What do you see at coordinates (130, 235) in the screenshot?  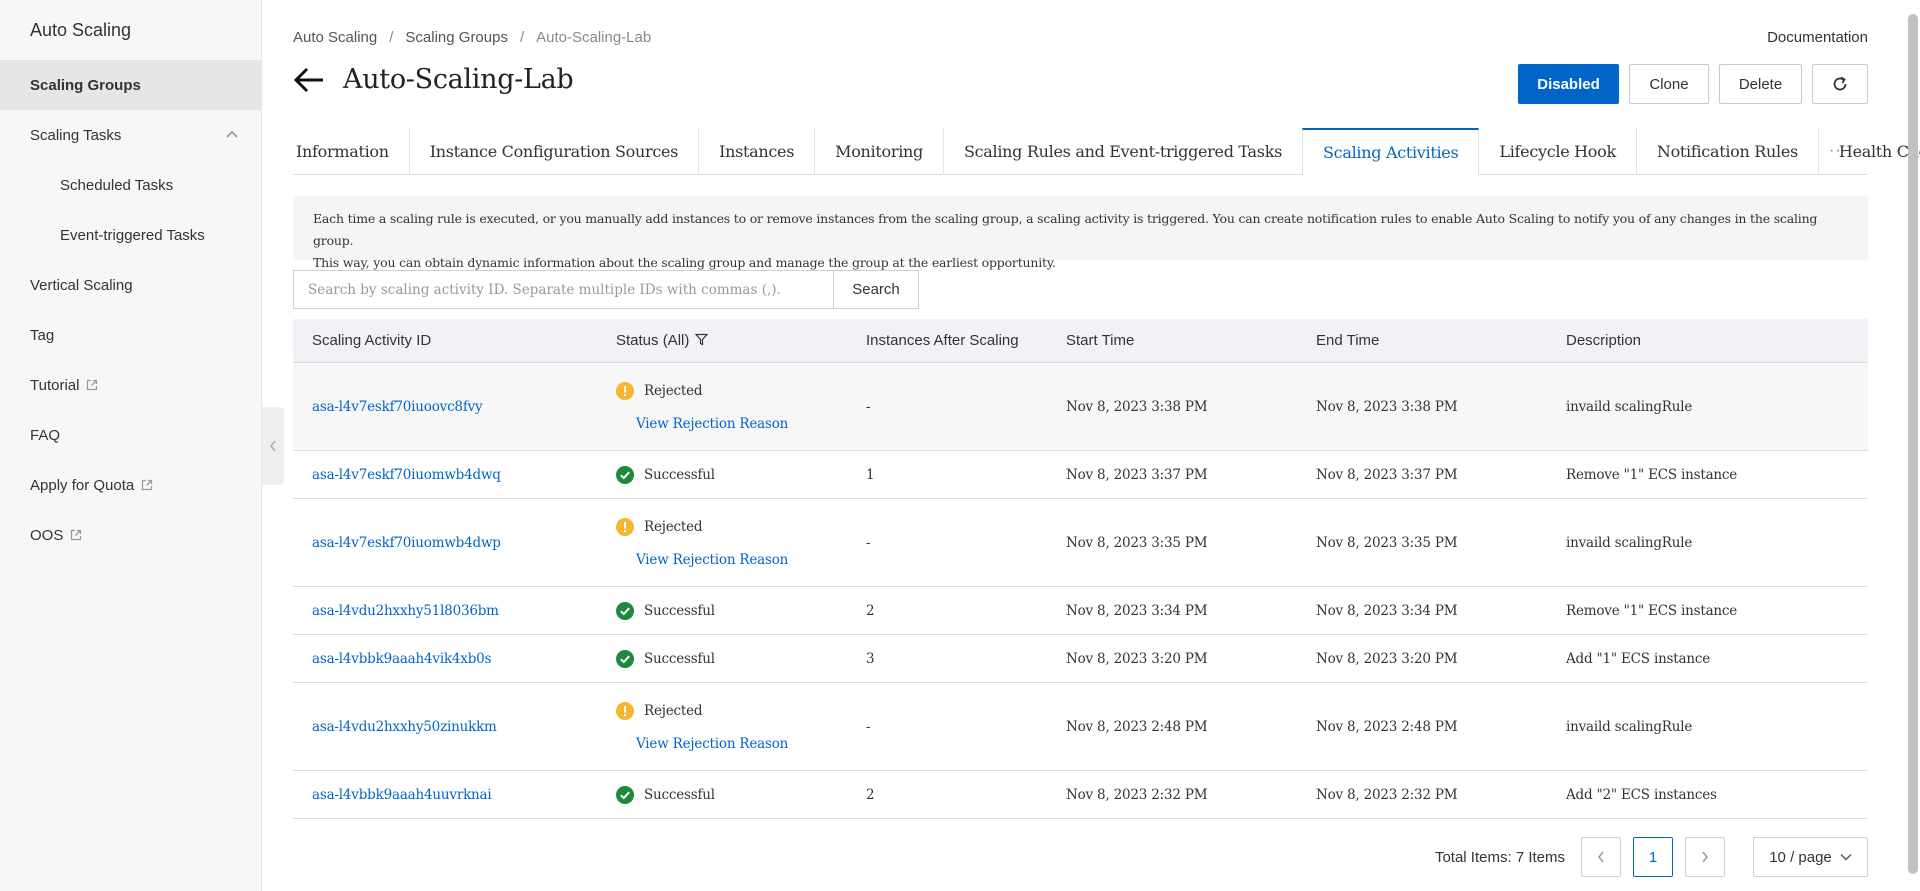 I see `sidebar-item-event-triggered-tasks: Event-triggered Tasks` at bounding box center [130, 235].